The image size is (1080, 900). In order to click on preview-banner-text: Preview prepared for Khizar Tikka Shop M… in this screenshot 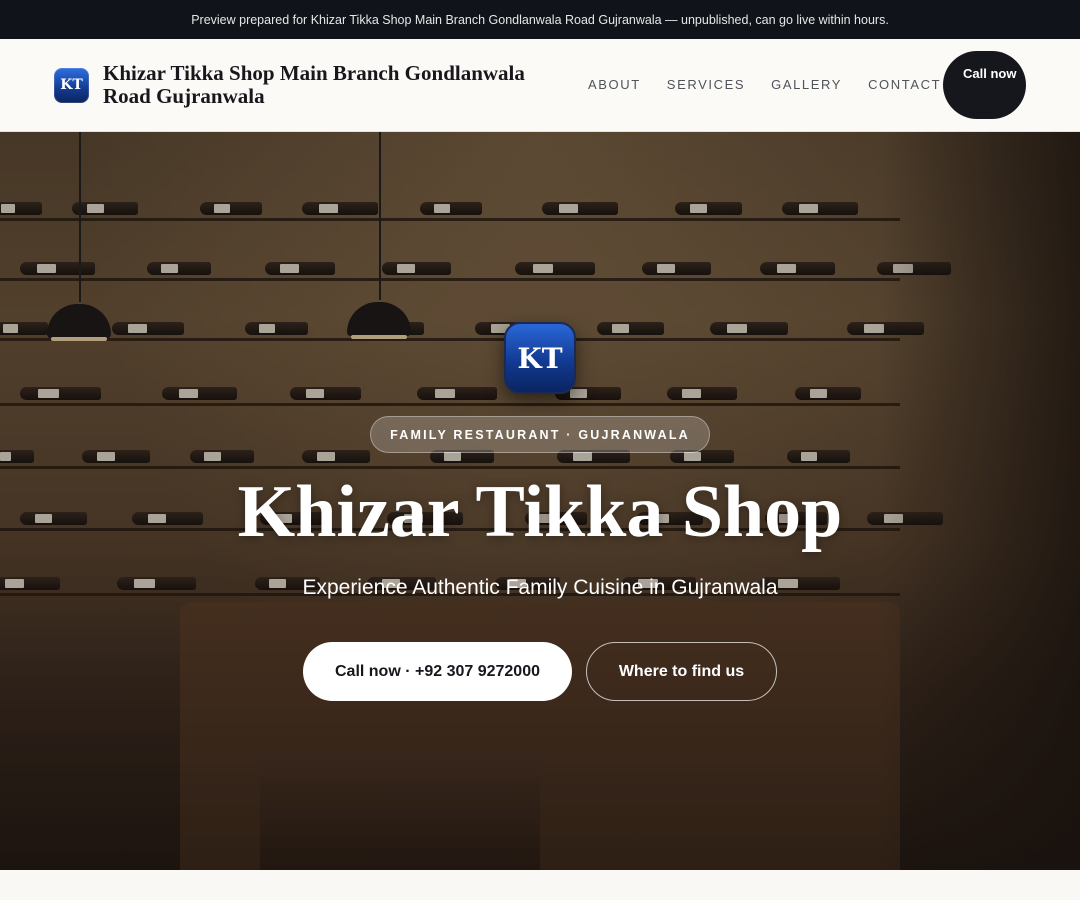, I will do `click(540, 19)`.